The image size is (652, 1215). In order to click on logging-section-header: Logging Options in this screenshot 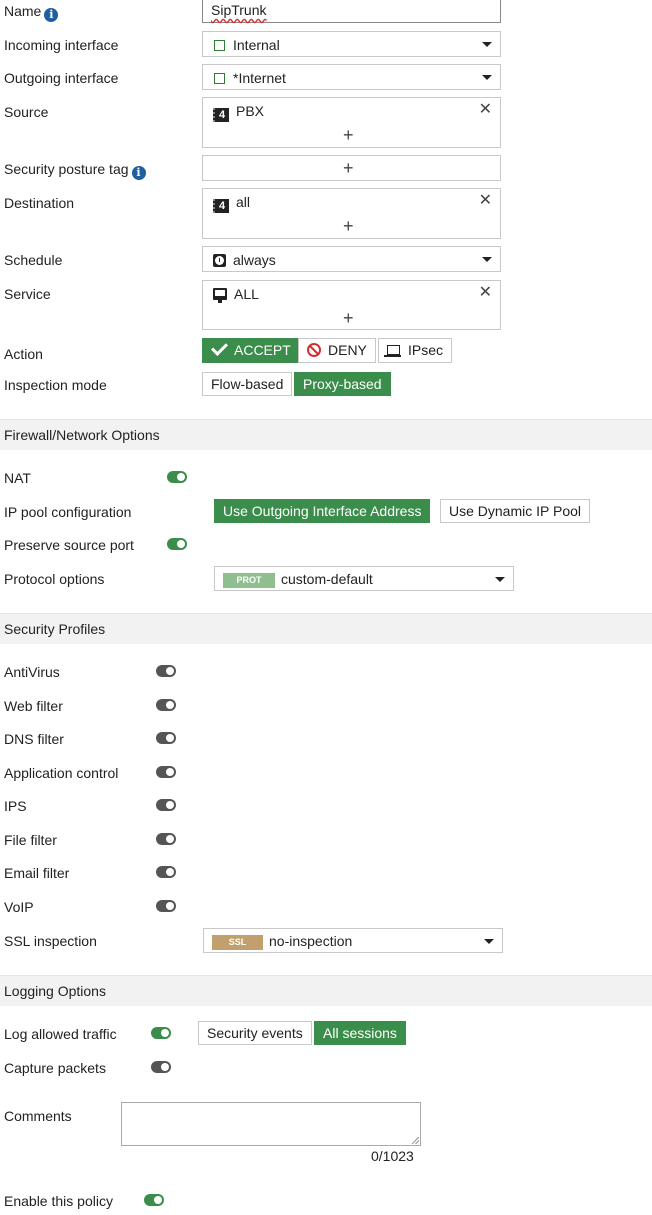, I will do `click(326, 990)`.